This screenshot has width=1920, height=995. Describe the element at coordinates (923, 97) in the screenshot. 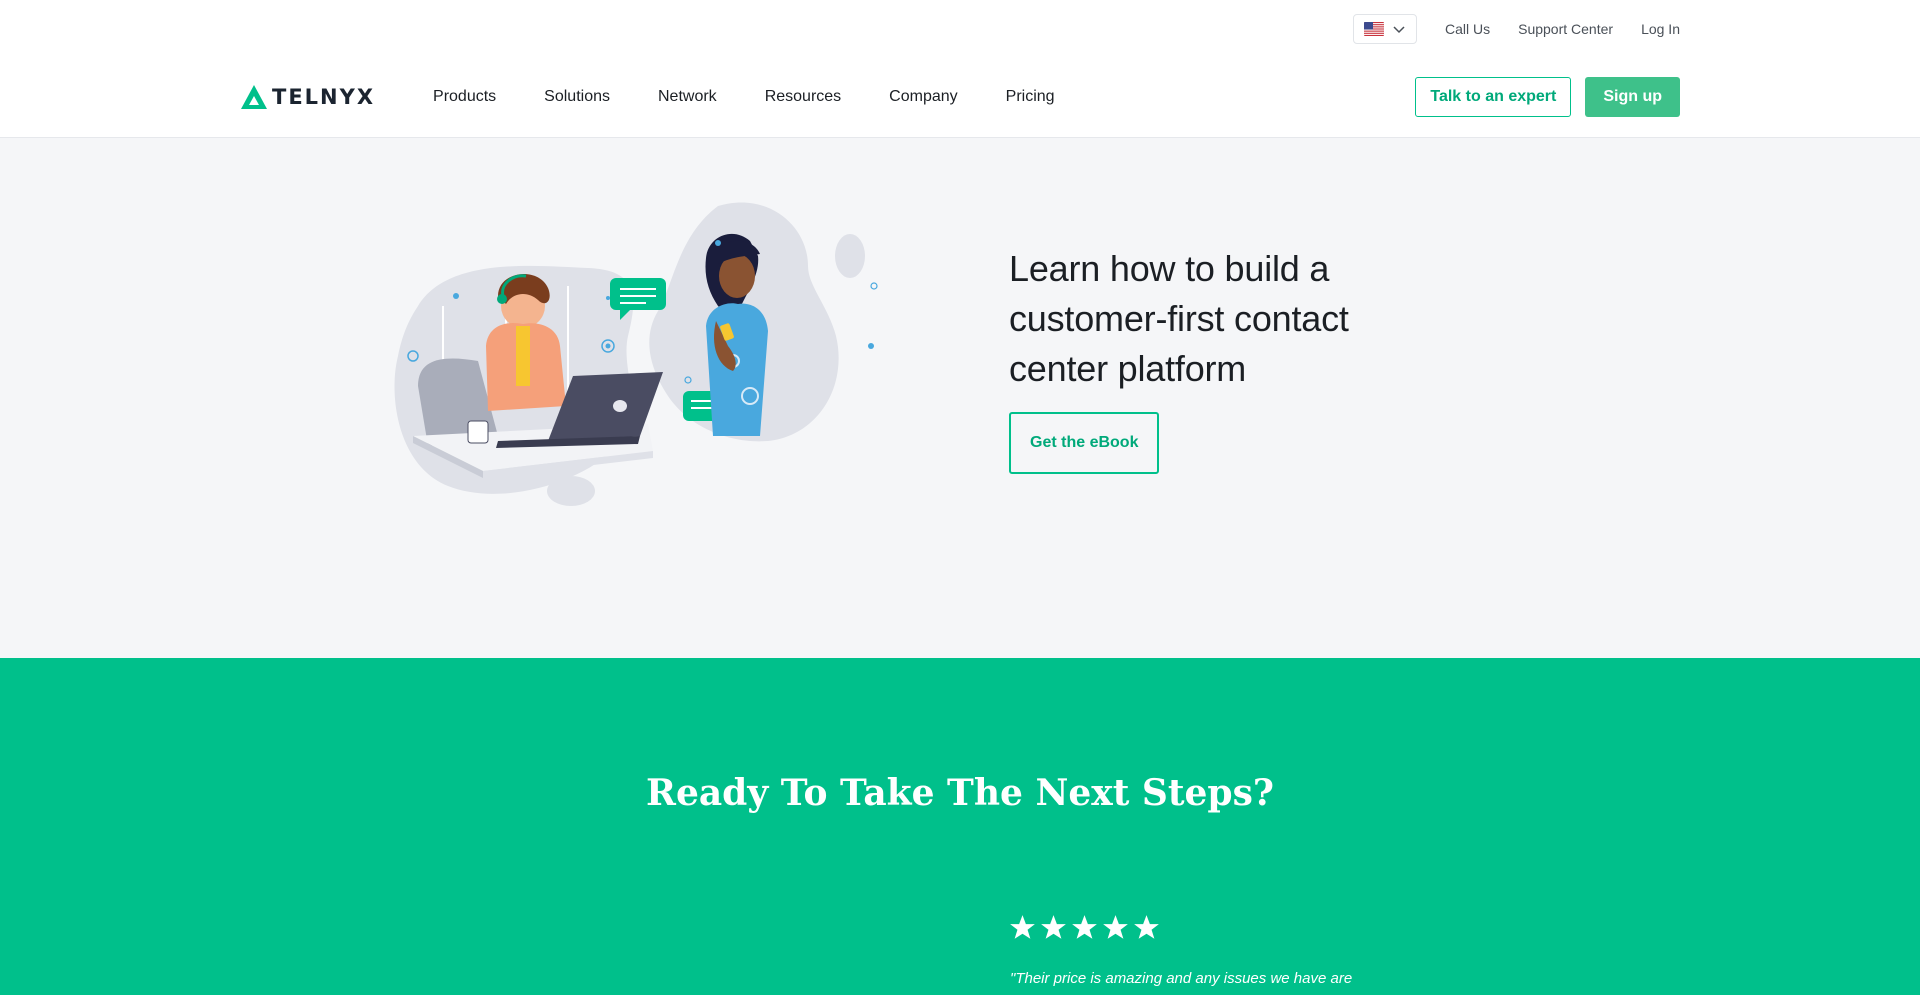

I see `nav-company: Company` at that location.